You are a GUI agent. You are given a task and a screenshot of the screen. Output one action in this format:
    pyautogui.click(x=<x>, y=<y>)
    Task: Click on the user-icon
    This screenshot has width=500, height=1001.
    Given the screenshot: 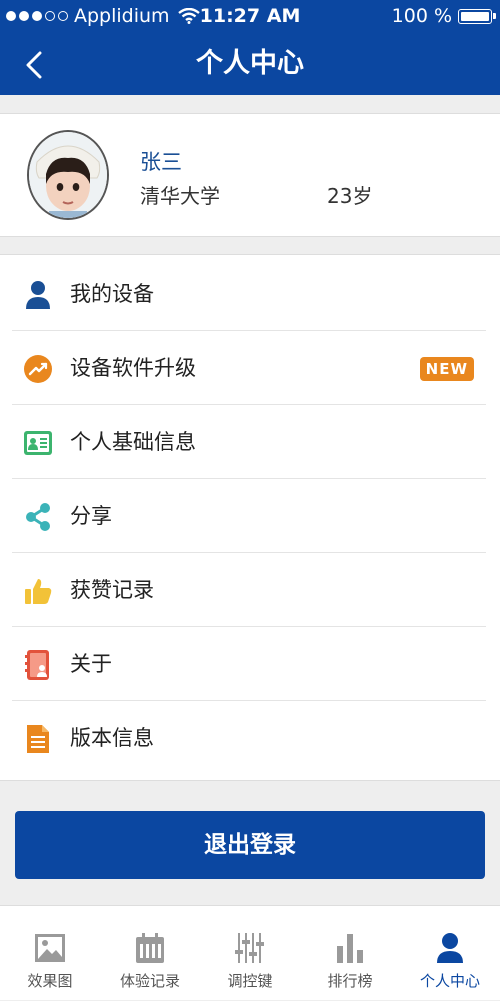 What is the action you would take?
    pyautogui.click(x=38, y=295)
    